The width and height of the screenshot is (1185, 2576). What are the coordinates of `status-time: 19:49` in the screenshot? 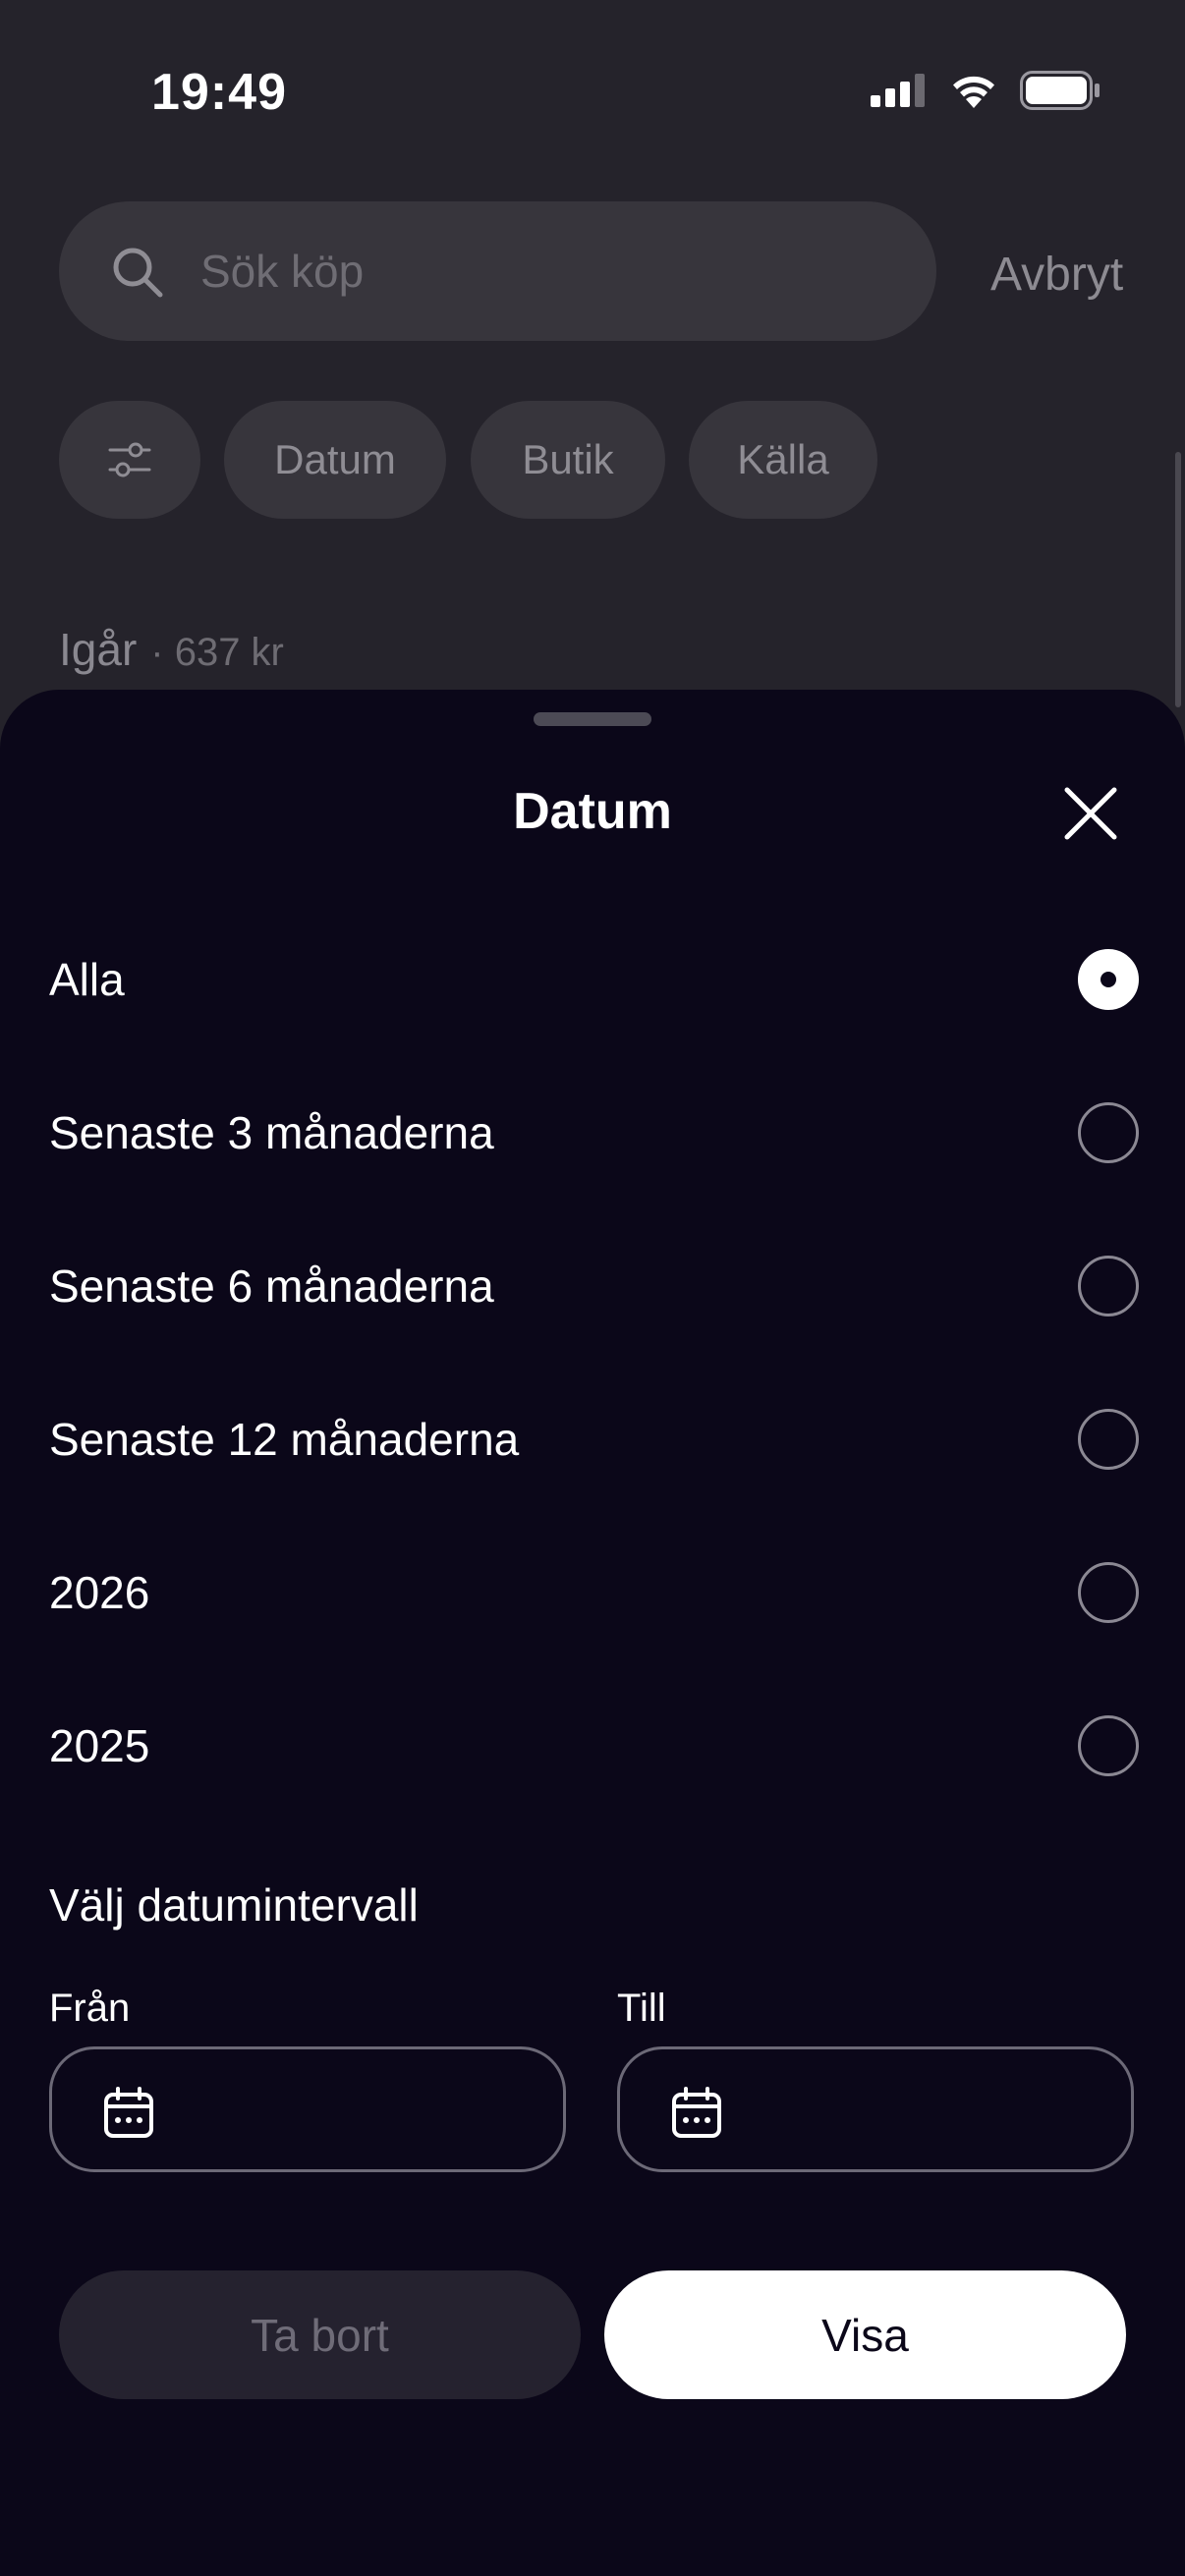 It's located at (219, 92).